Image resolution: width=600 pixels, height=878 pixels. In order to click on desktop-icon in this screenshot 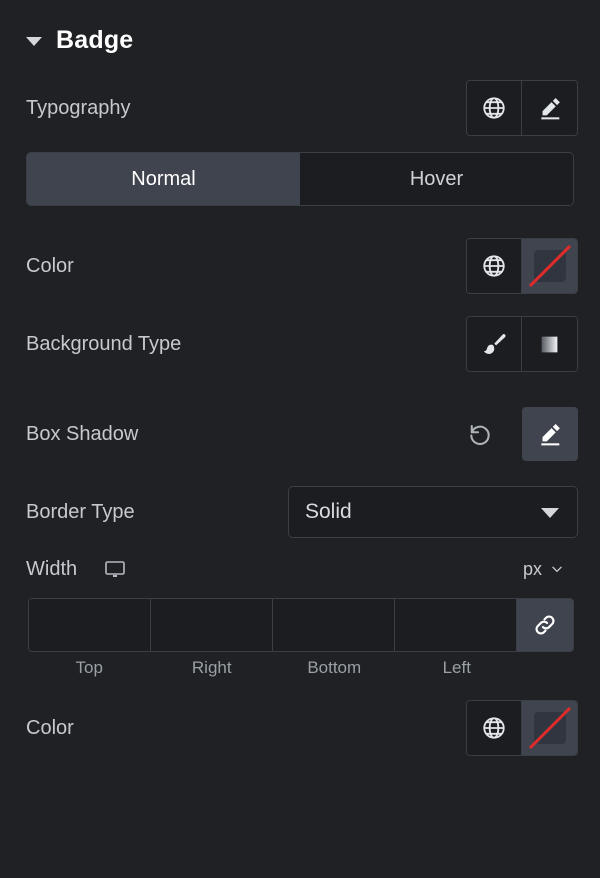, I will do `click(115, 569)`.